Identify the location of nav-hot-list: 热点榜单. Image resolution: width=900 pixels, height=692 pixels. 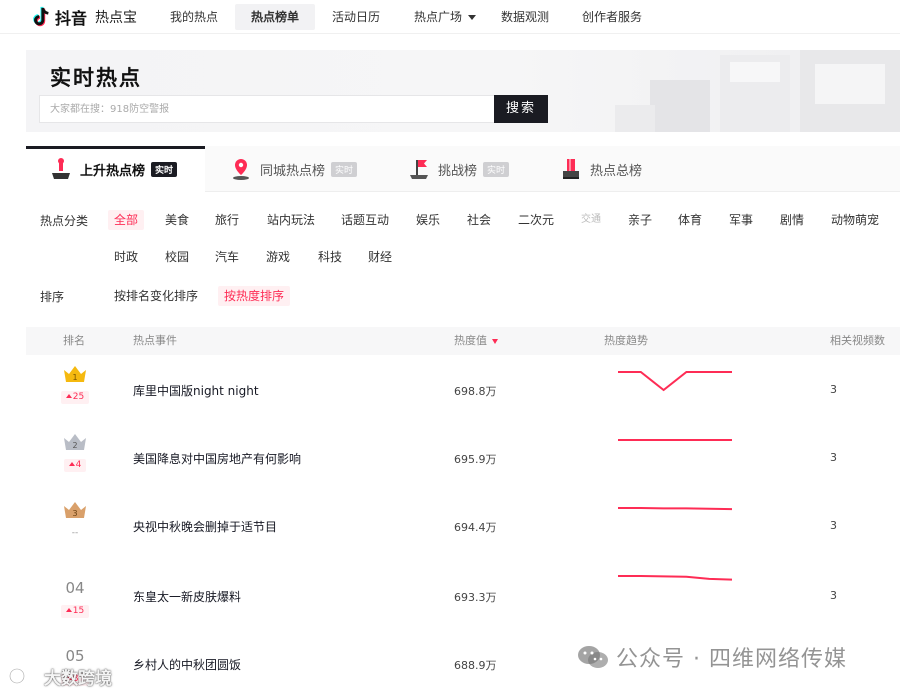
(275, 17).